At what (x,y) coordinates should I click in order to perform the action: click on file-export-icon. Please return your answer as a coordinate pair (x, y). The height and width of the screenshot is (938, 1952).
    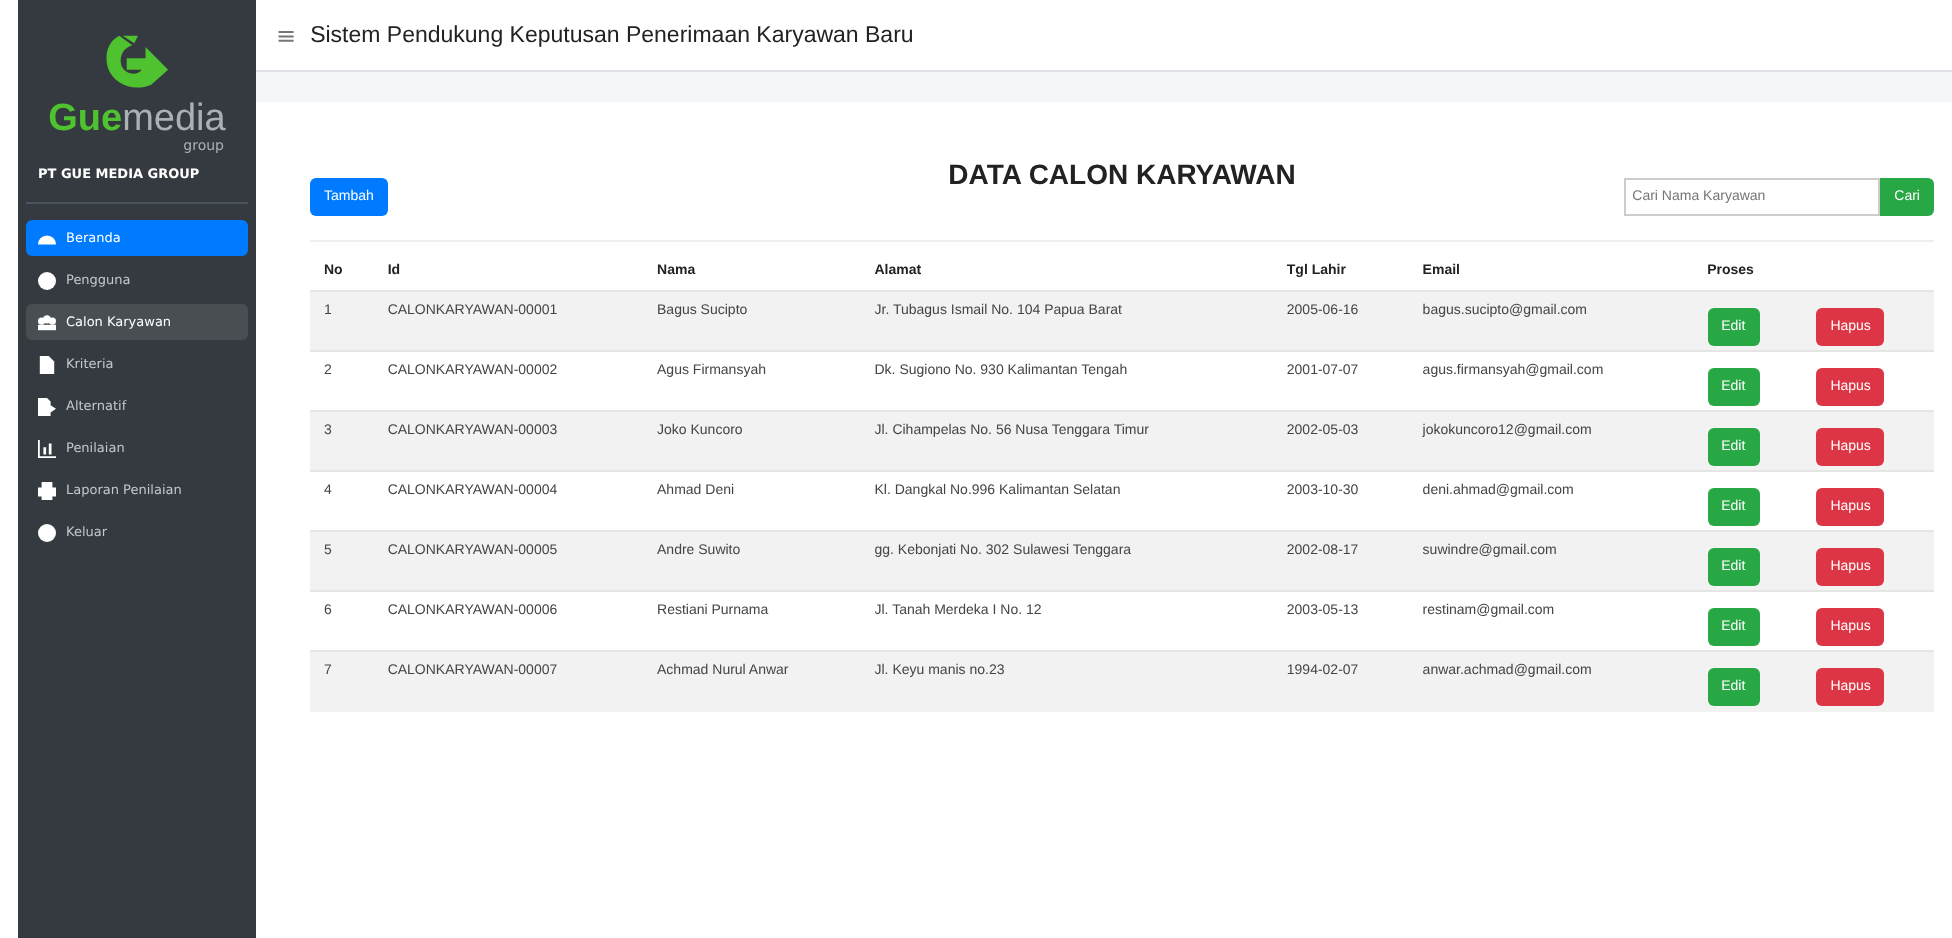
    Looking at the image, I should click on (47, 406).